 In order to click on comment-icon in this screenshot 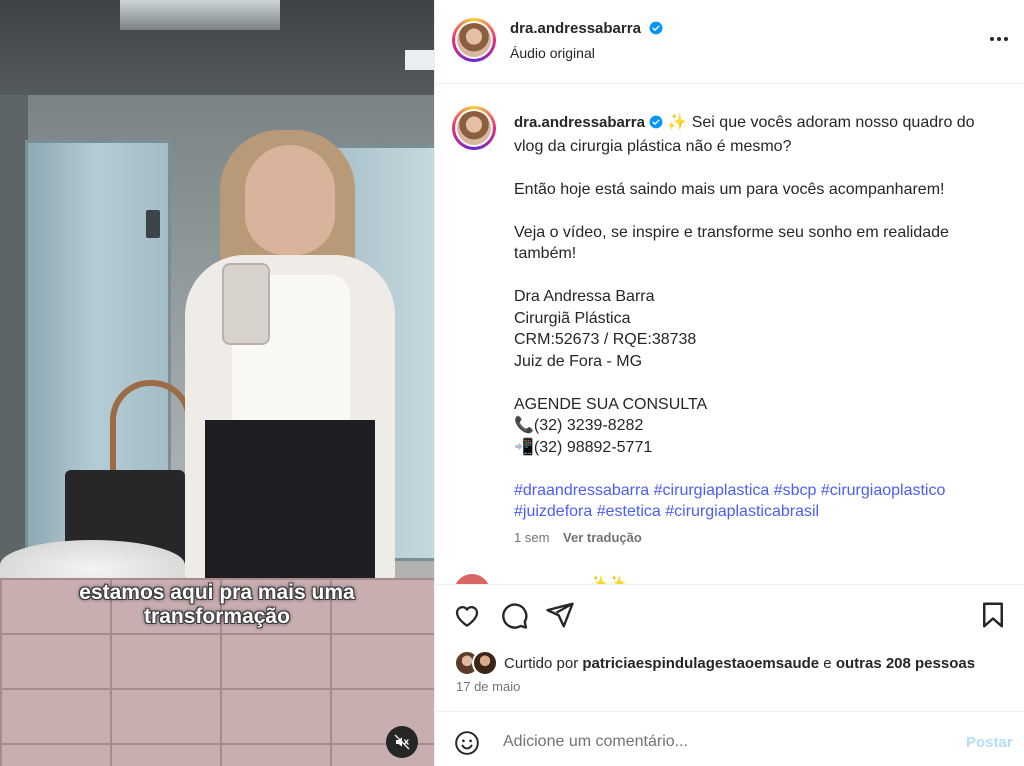, I will do `click(515, 616)`.